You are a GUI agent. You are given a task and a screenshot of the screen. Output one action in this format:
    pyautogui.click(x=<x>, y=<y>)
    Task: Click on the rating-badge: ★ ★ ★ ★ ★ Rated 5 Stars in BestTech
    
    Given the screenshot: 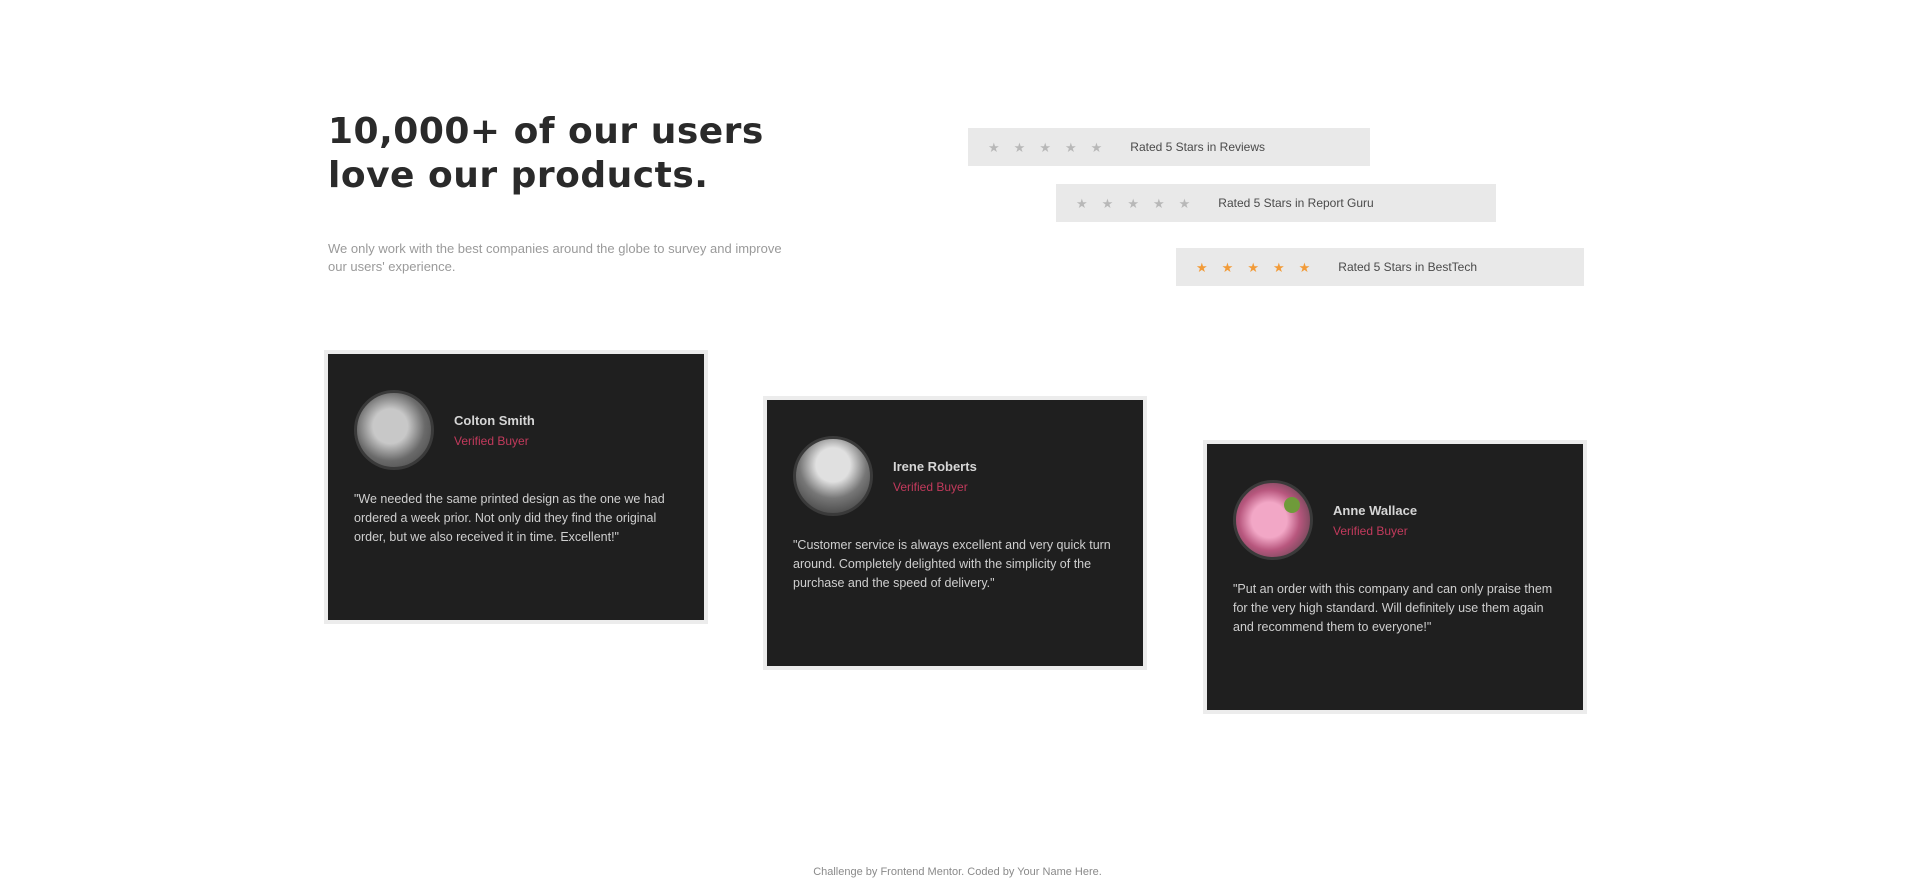 What is the action you would take?
    pyautogui.click(x=1380, y=267)
    